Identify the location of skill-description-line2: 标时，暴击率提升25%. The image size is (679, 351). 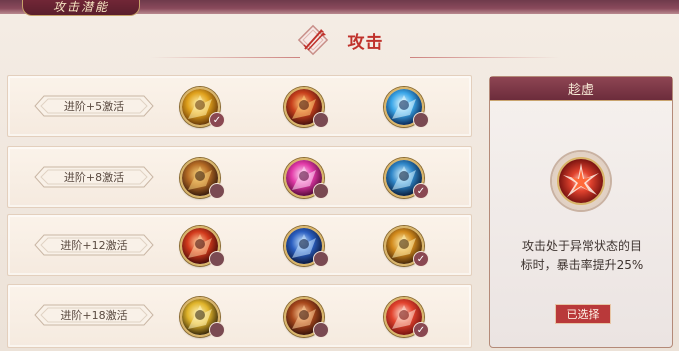
(582, 265).